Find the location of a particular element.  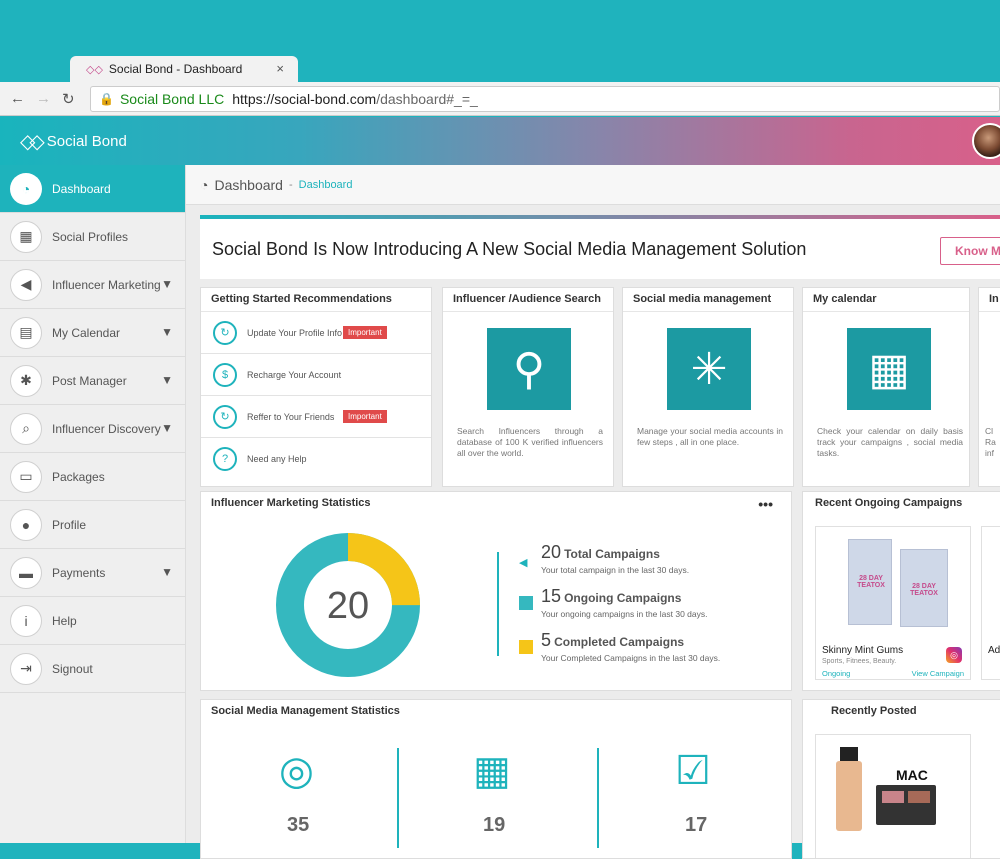

browser-tab: ◇◇ Social Bond - Dashboard × is located at coordinates (184, 69).